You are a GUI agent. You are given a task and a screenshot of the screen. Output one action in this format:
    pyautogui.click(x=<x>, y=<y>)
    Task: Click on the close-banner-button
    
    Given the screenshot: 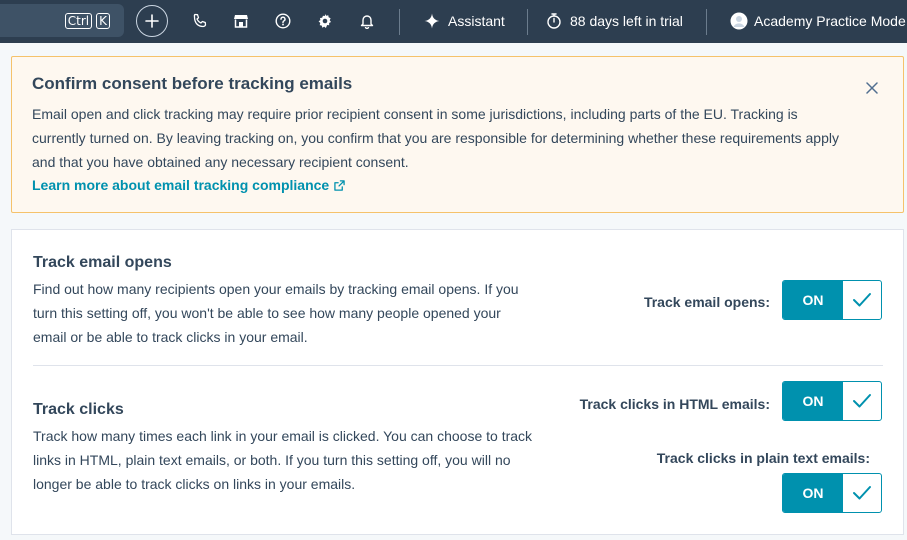 What is the action you would take?
    pyautogui.click(x=874, y=89)
    